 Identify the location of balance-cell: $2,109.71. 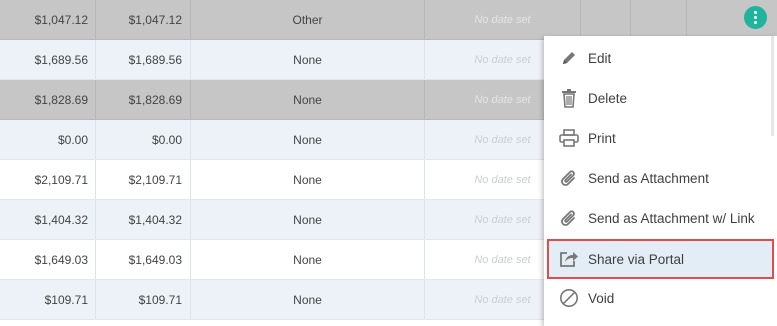
(143, 179).